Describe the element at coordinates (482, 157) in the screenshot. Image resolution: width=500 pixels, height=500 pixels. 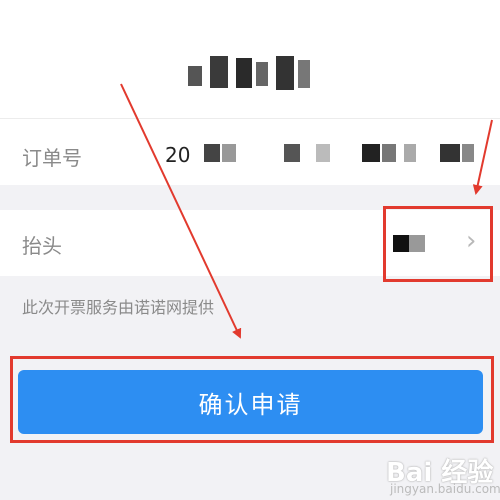
I see `annotation-arrow-to-title` at that location.